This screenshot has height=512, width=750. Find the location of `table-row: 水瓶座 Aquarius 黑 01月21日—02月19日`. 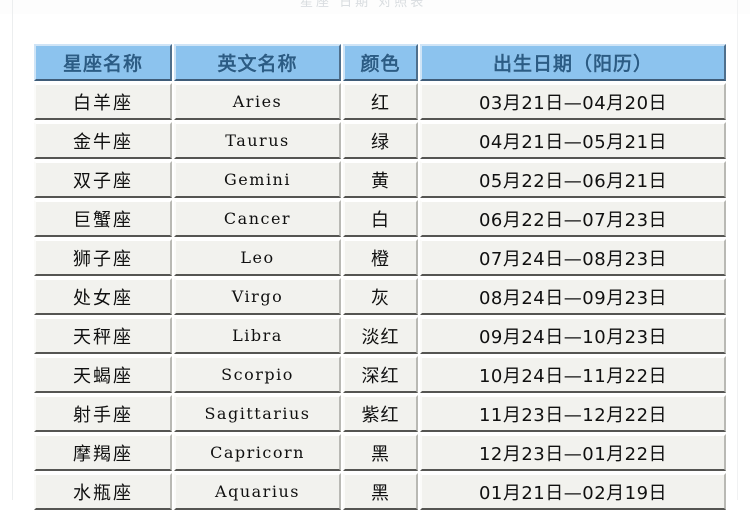

table-row: 水瓶座 Aquarius 黑 01月21日—02月19日 is located at coordinates (380, 491).